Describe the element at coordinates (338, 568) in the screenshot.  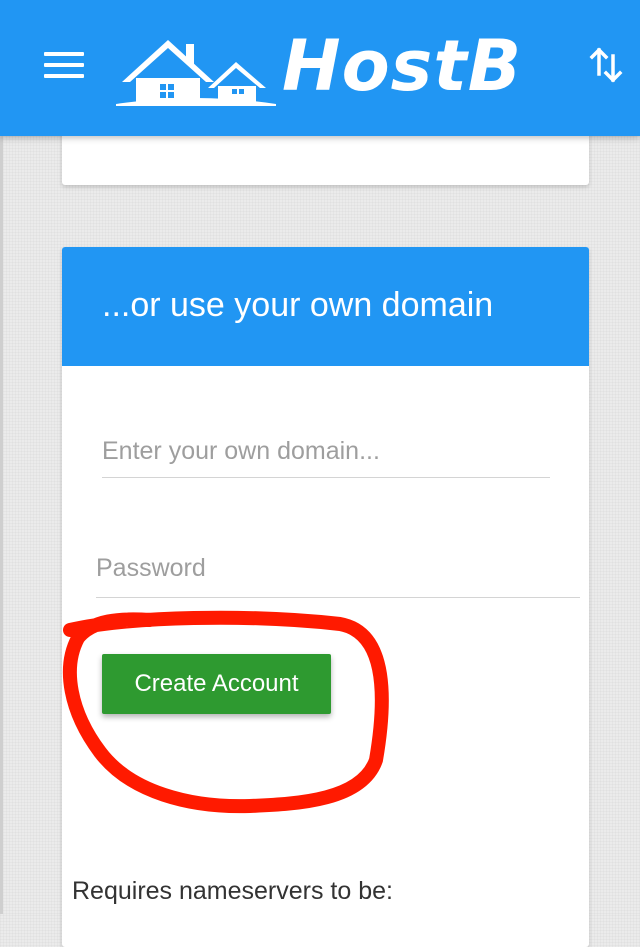
I see `password-input` at that location.